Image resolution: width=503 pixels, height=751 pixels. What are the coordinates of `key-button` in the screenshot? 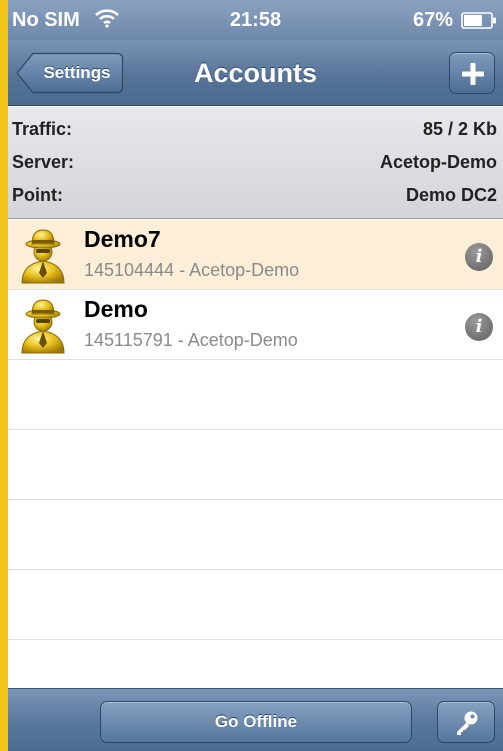 It's located at (466, 722).